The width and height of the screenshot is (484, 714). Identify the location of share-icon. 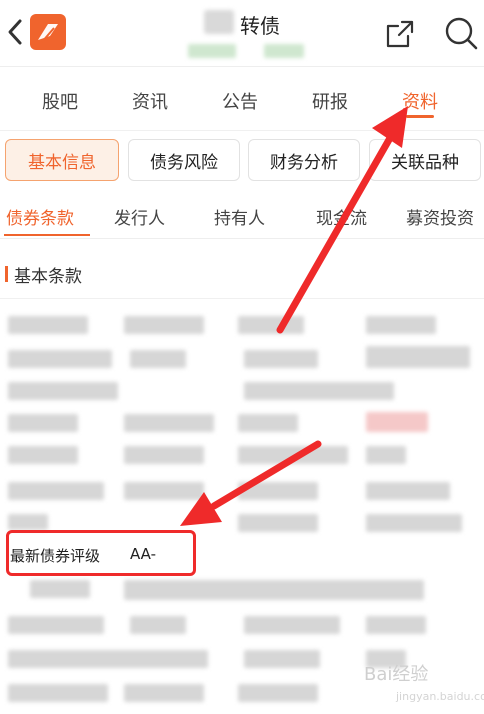
(400, 34).